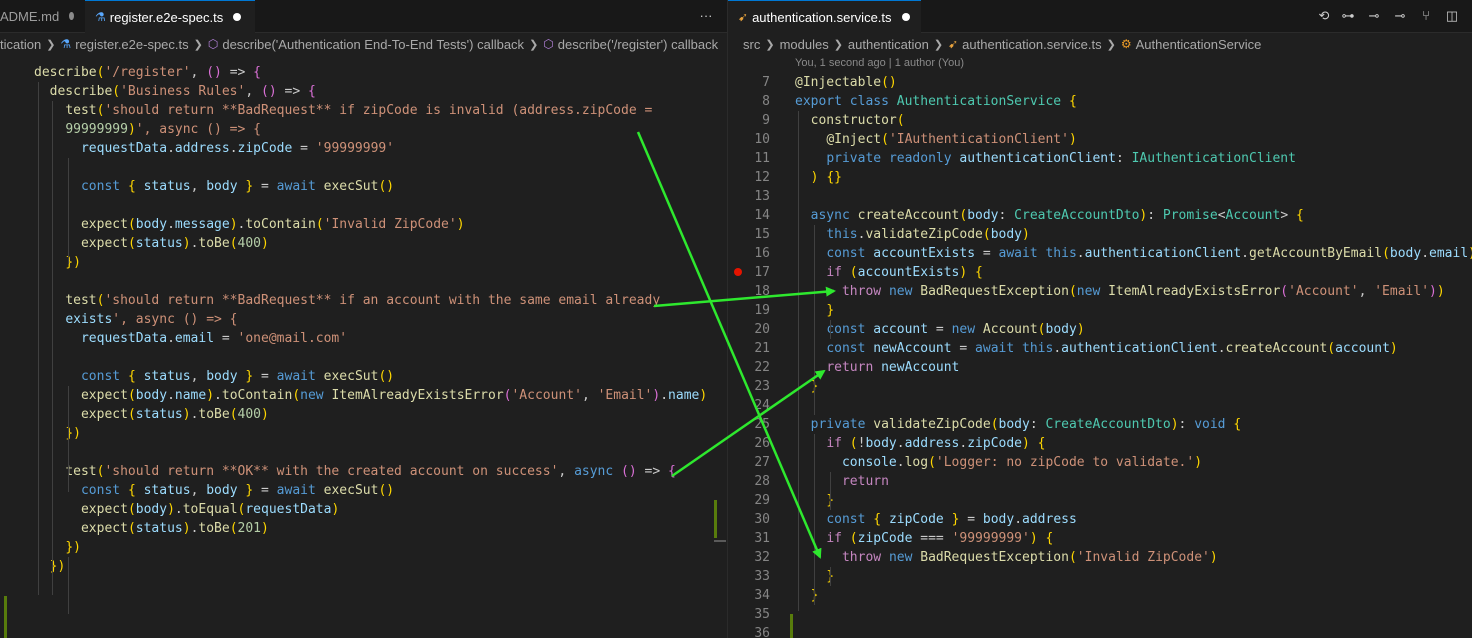  What do you see at coordinates (1100, 519) in the screenshot?
I see `code-line: 30 const { zipCode } = body.address` at bounding box center [1100, 519].